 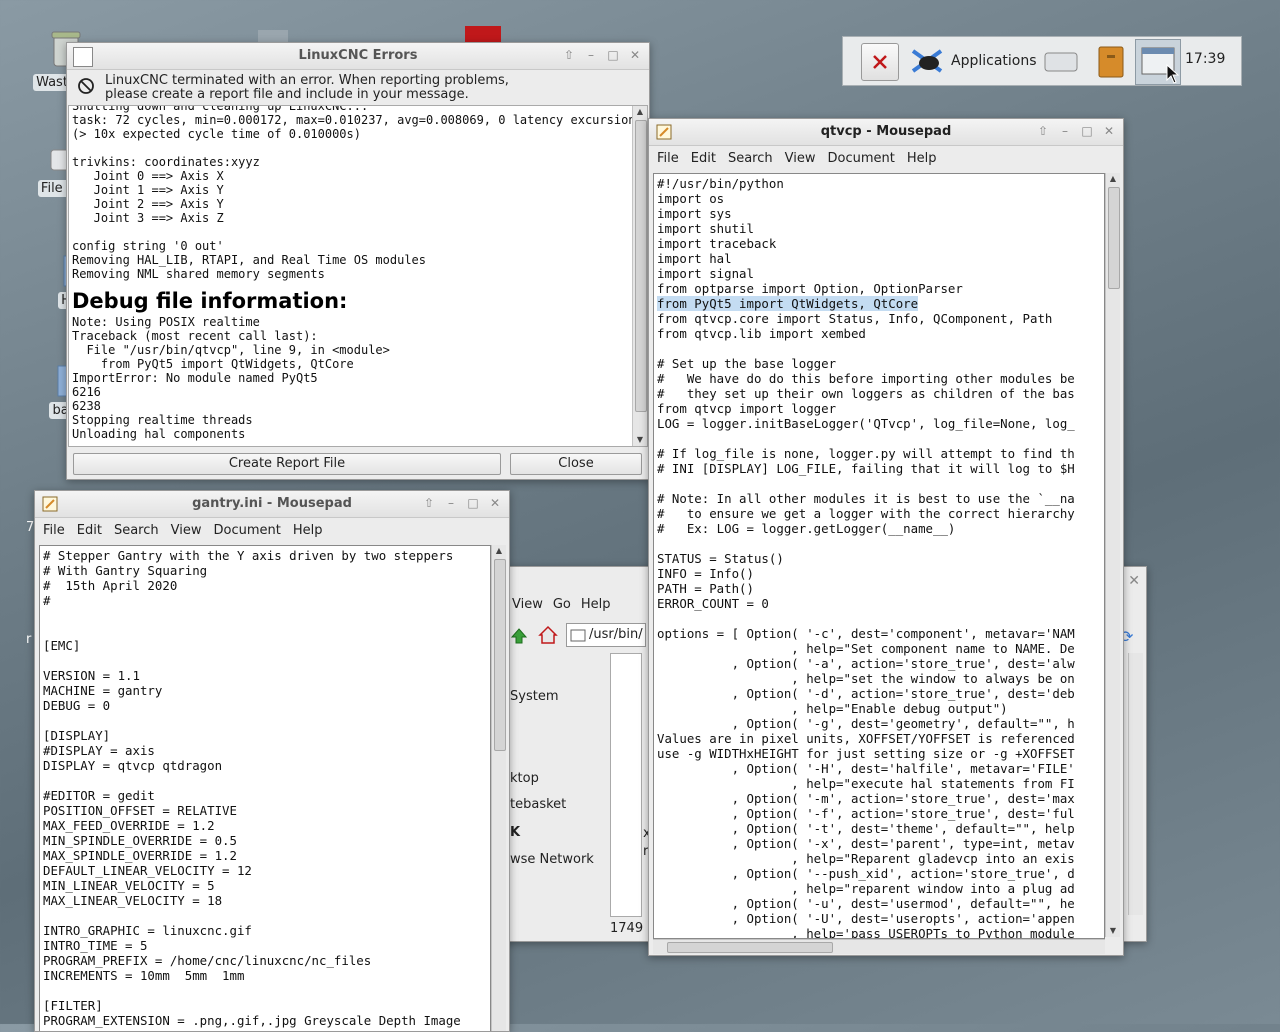 What do you see at coordinates (524, 778) in the screenshot?
I see `side-item: ktop` at bounding box center [524, 778].